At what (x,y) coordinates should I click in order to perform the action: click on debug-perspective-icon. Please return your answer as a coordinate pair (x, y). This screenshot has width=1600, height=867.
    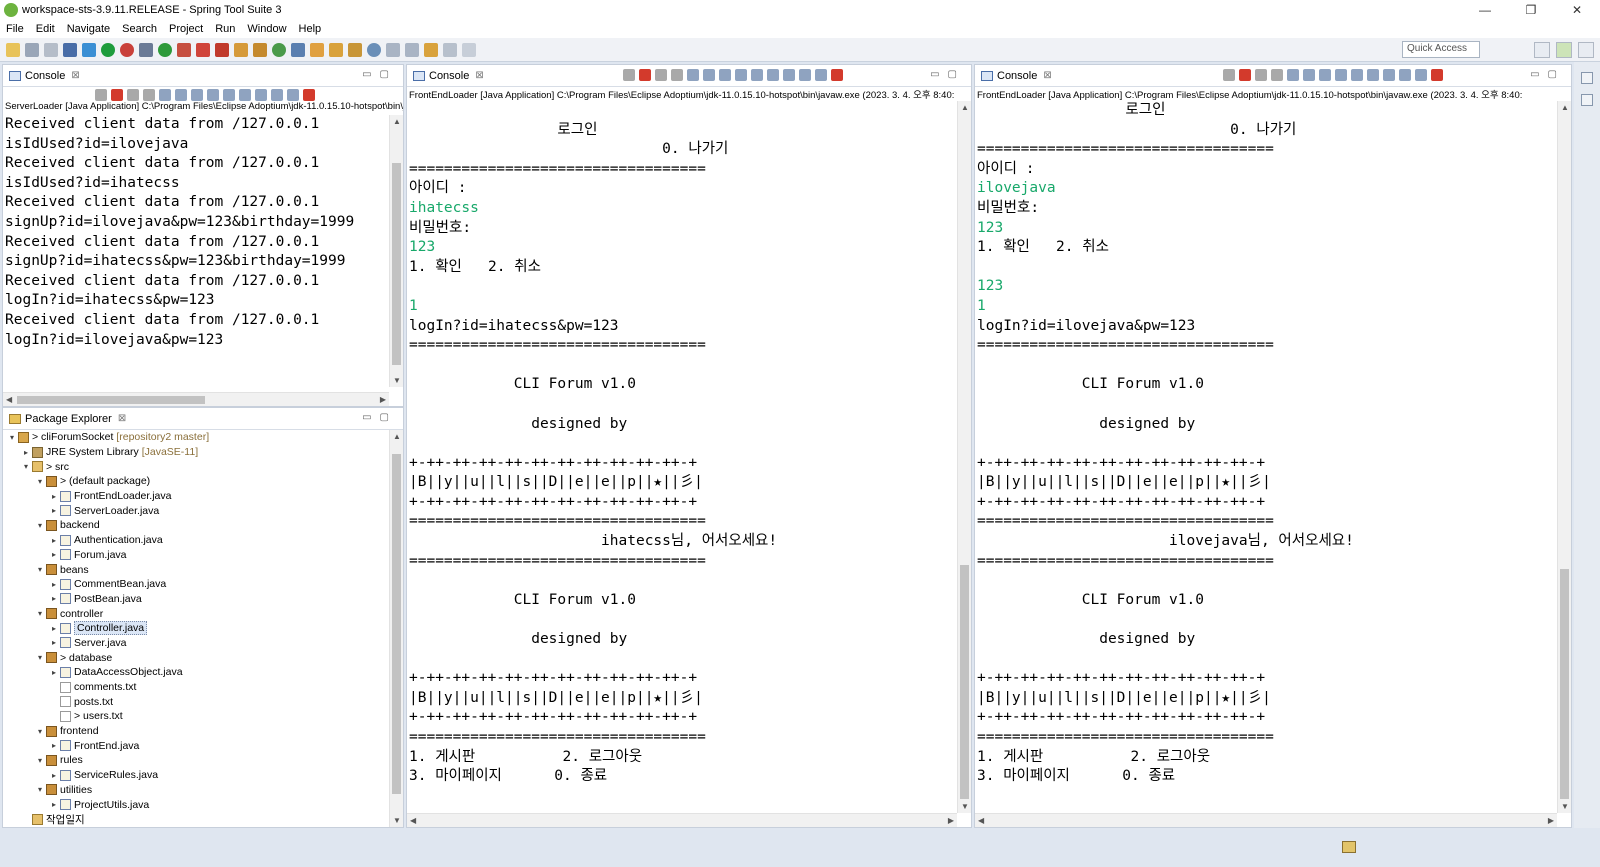
    Looking at the image, I should click on (1586, 50).